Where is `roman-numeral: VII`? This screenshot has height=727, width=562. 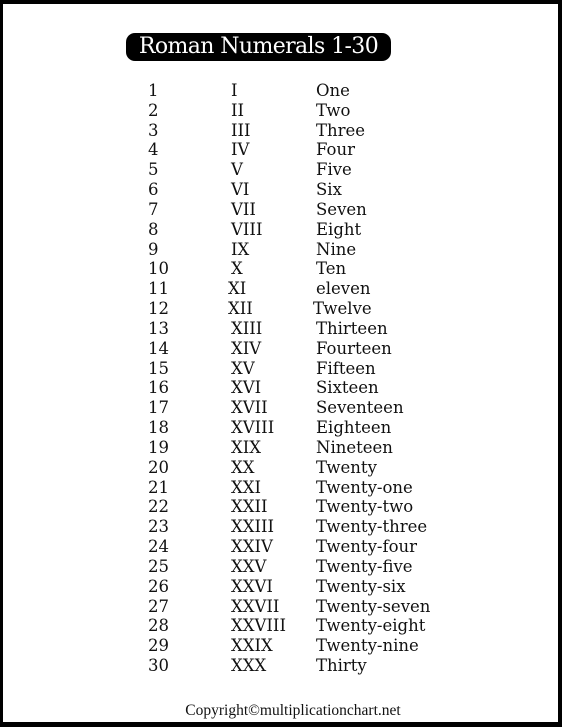 roman-numeral: VII is located at coordinates (243, 209).